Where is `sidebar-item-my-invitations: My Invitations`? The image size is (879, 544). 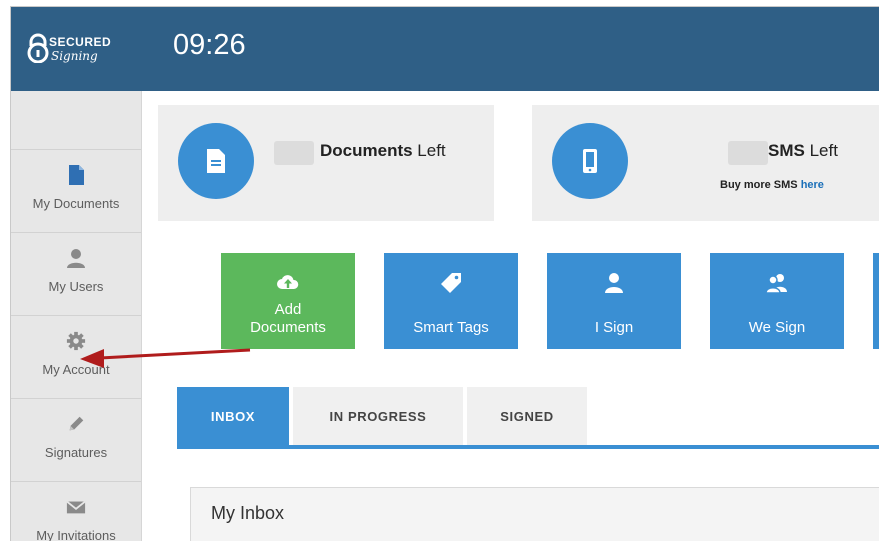 sidebar-item-my-invitations: My Invitations is located at coordinates (76, 511).